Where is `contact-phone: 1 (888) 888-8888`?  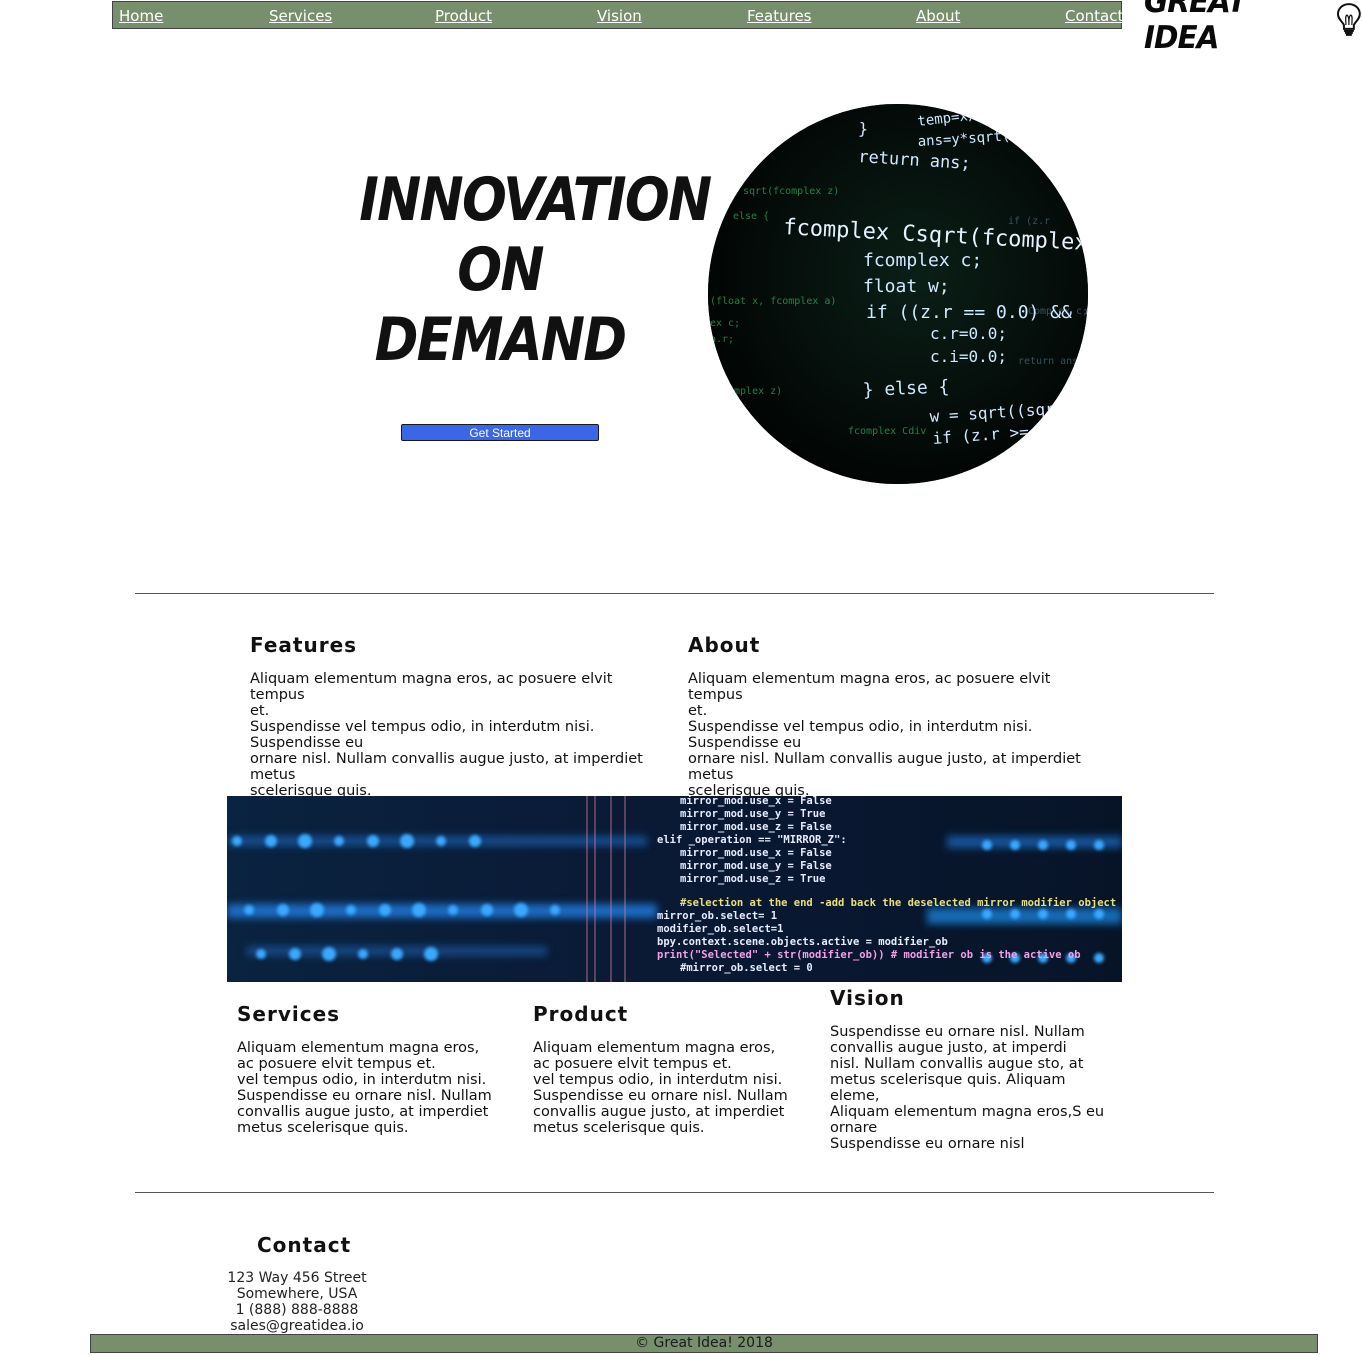 contact-phone: 1 (888) 888-8888 is located at coordinates (297, 1310).